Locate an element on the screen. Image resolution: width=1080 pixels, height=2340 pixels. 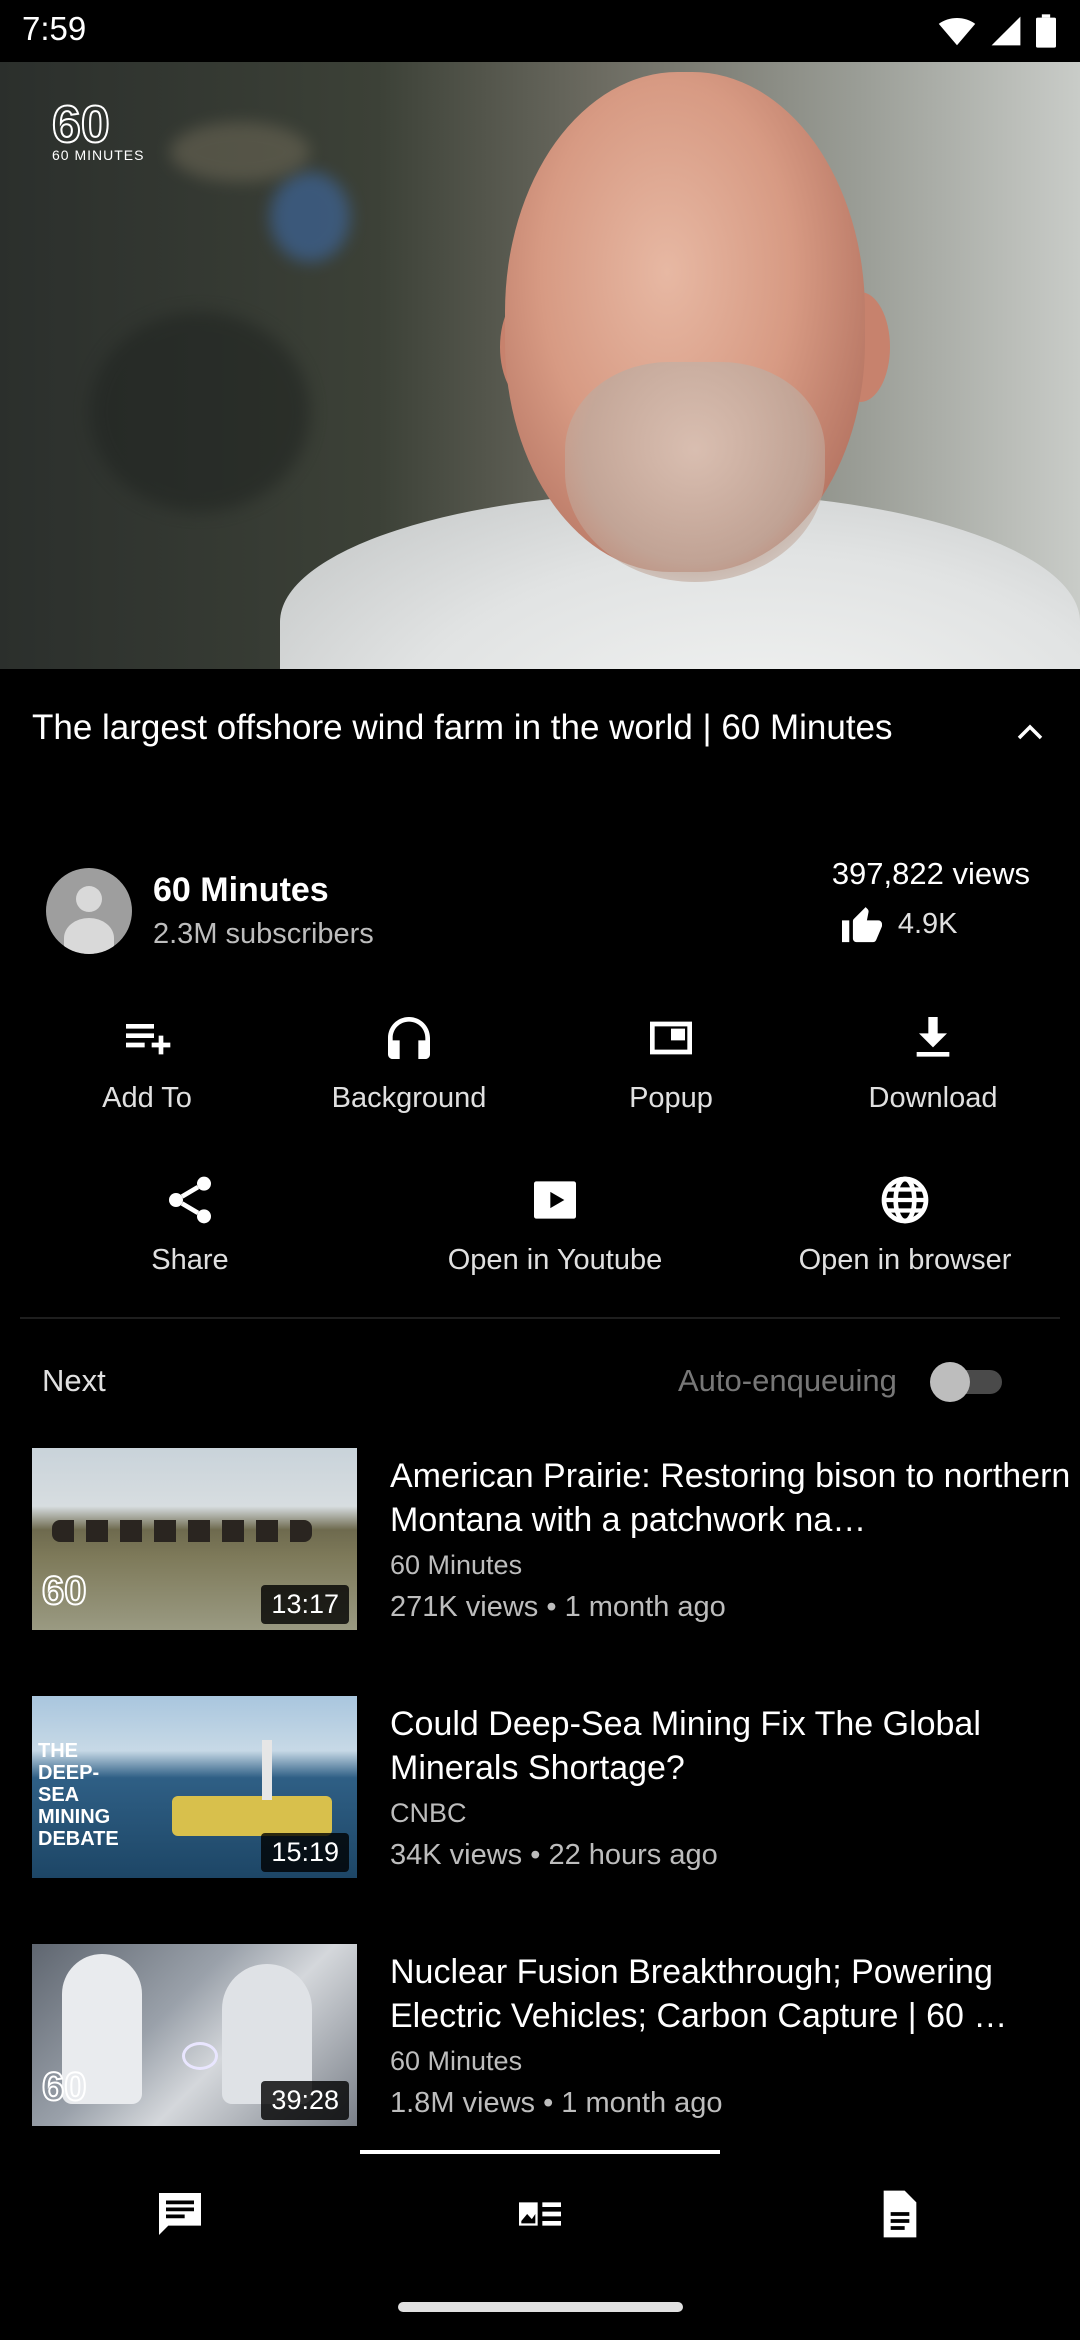
open-in-browser-button: Open in browser is located at coordinates (905, 1224).